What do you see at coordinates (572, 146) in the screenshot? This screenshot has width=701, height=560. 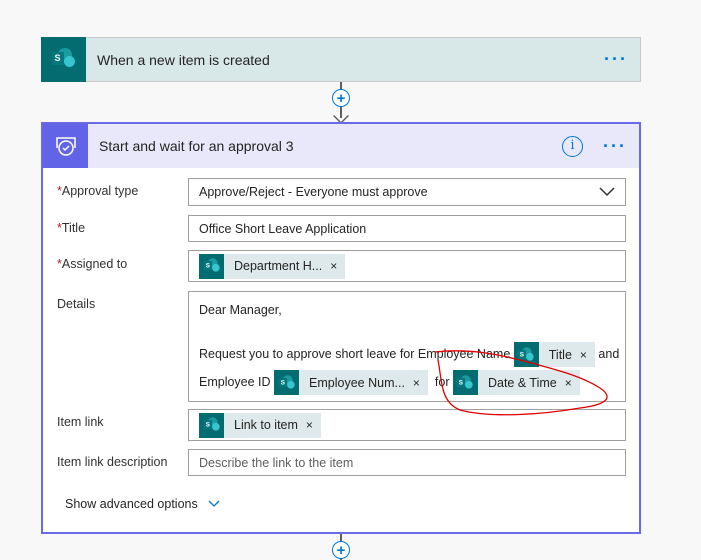 I see `info-icon: i` at bounding box center [572, 146].